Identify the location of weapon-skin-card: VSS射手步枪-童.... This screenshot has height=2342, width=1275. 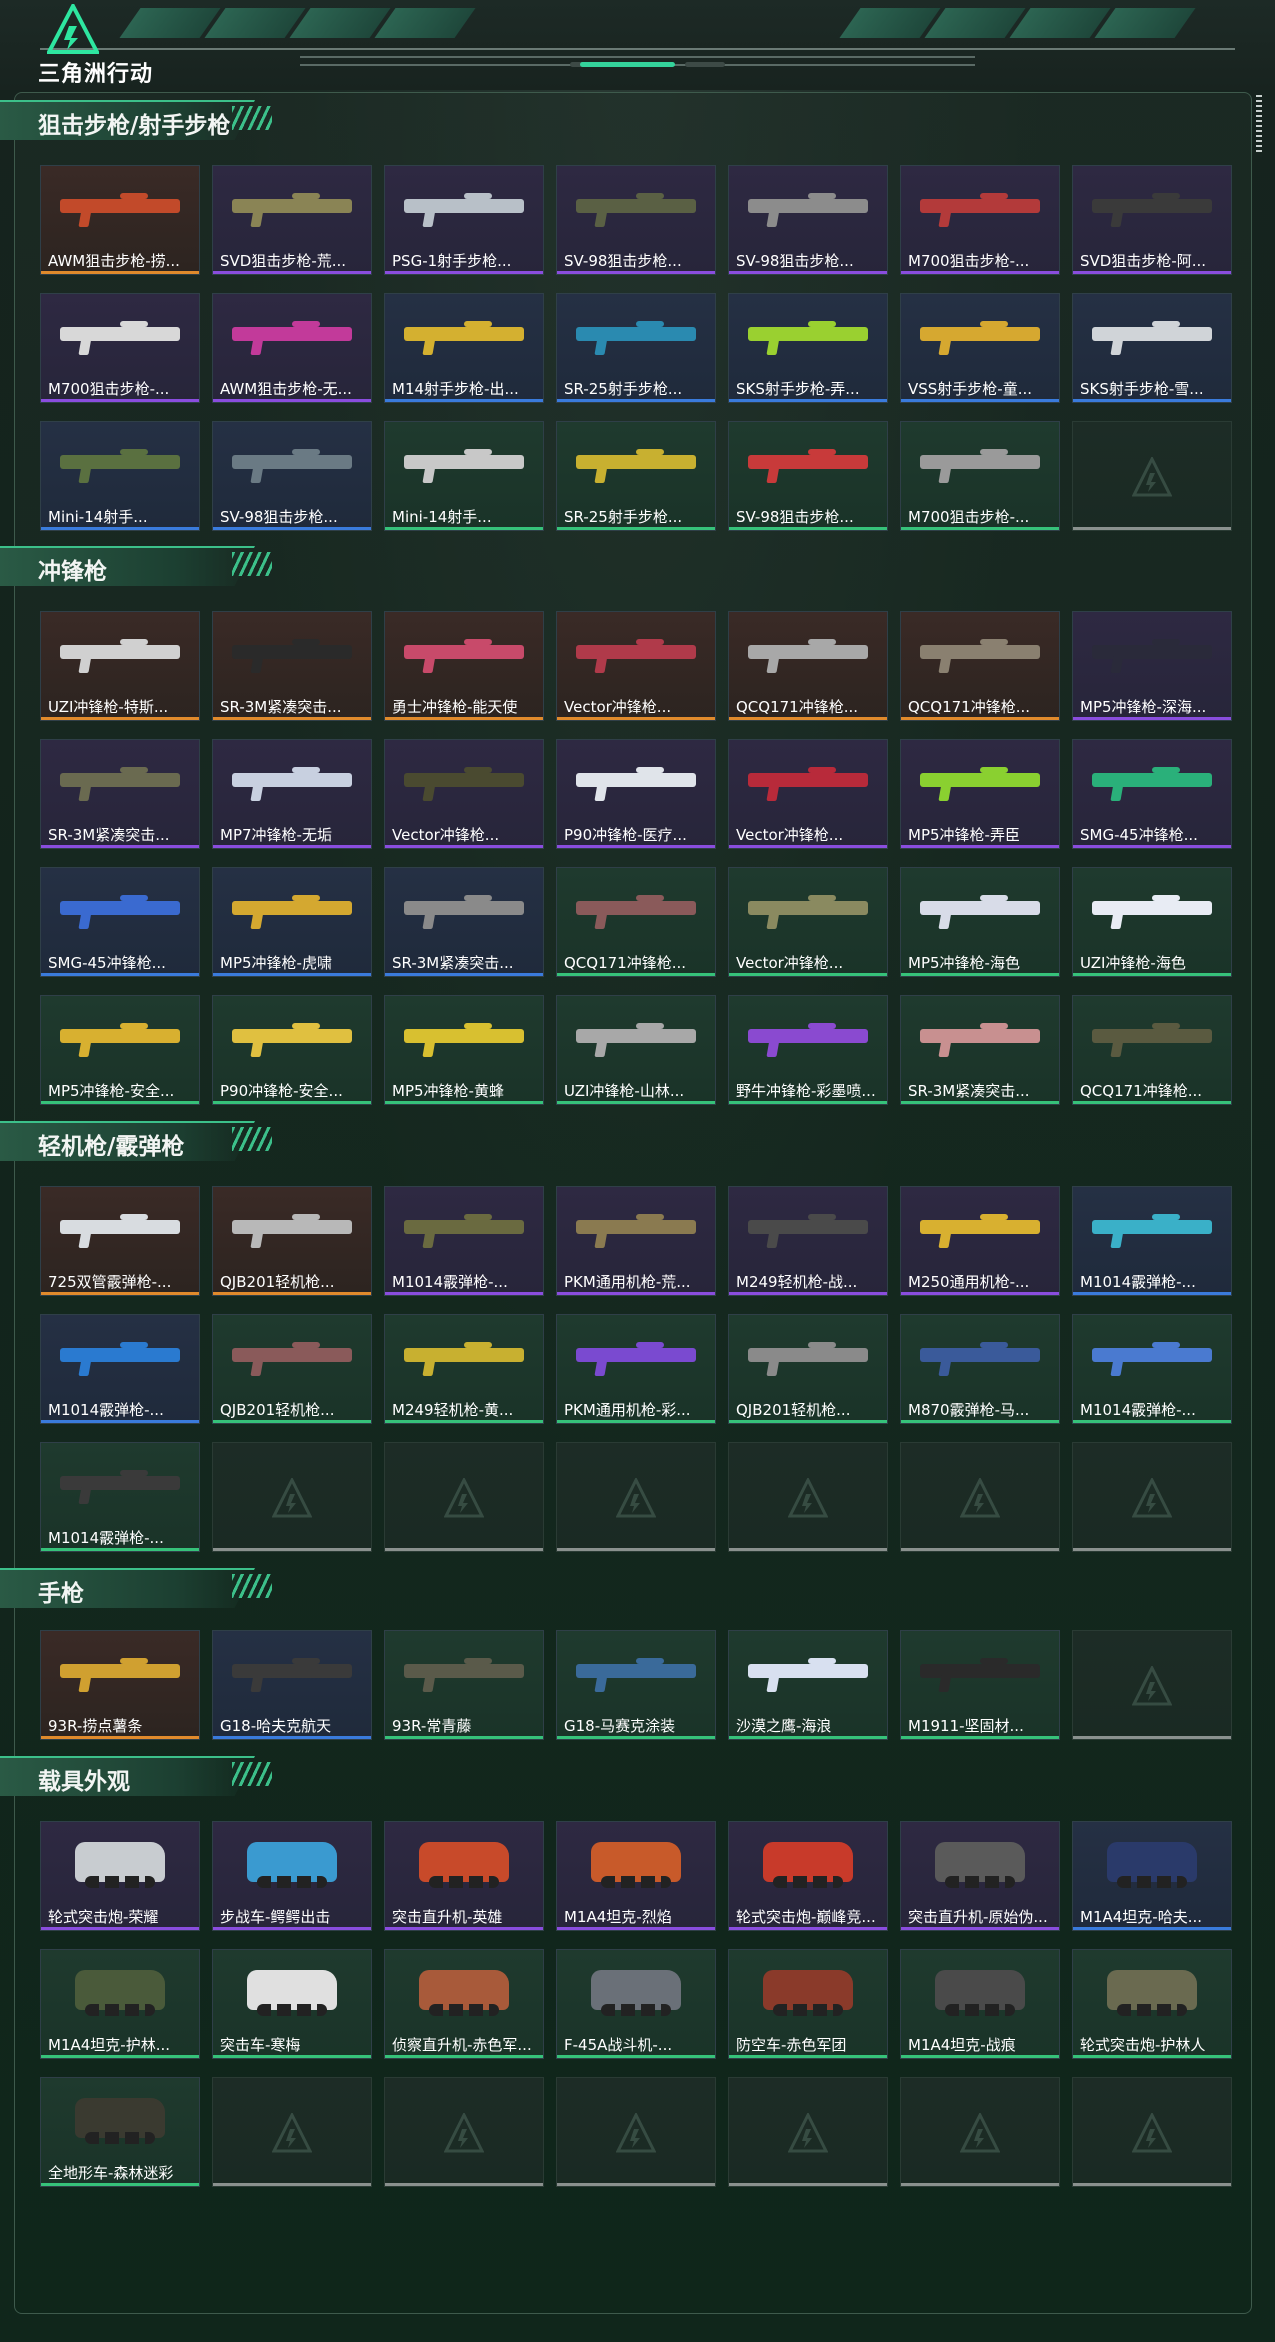
(980, 348).